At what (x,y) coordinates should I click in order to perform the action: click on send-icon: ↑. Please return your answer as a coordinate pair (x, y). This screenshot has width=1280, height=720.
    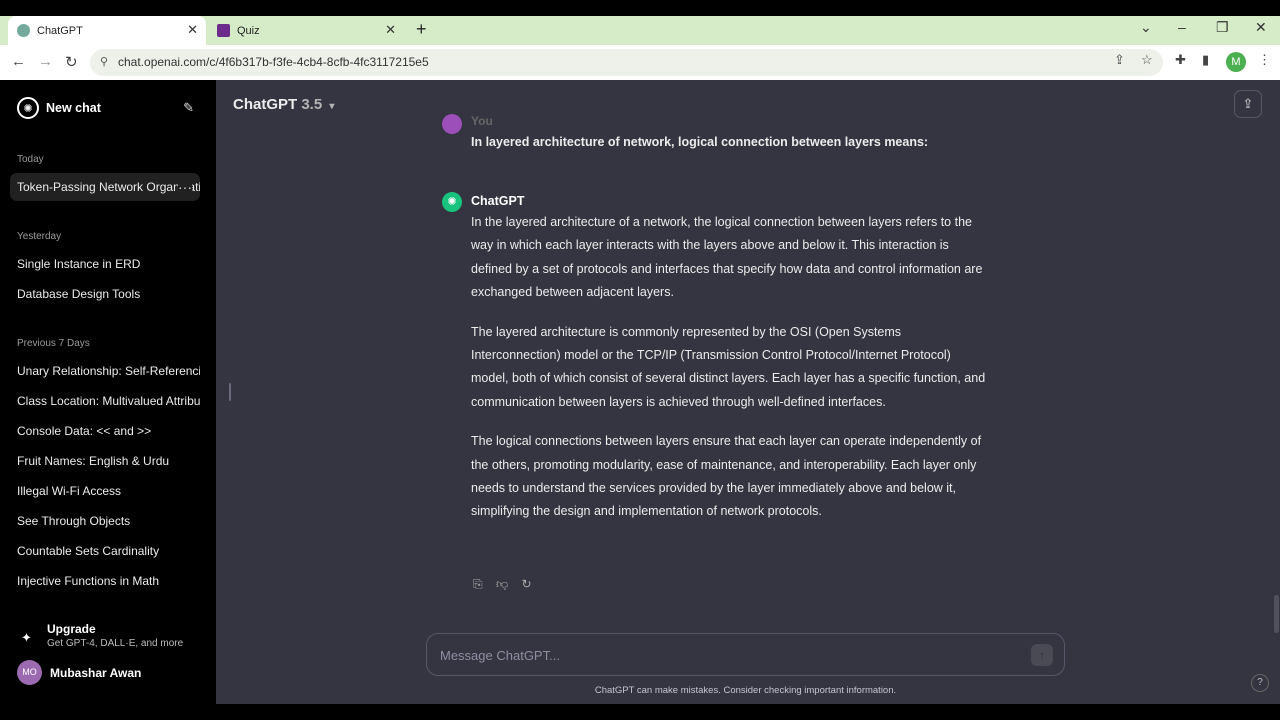
    Looking at the image, I should click on (1042, 655).